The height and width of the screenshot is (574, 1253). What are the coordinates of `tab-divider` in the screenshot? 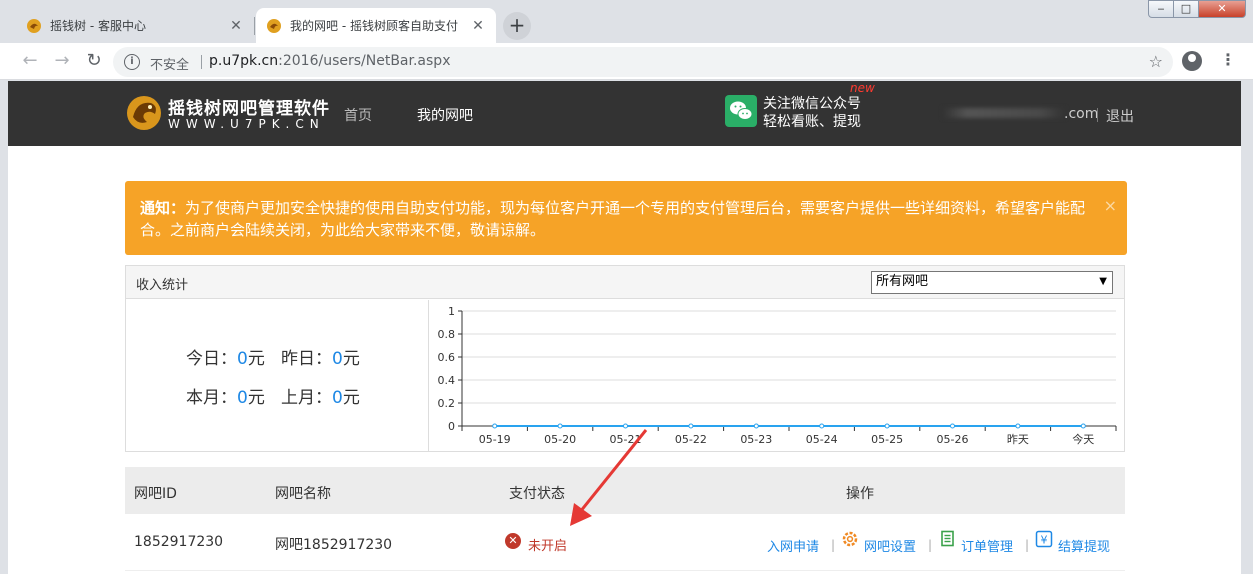 It's located at (254, 26).